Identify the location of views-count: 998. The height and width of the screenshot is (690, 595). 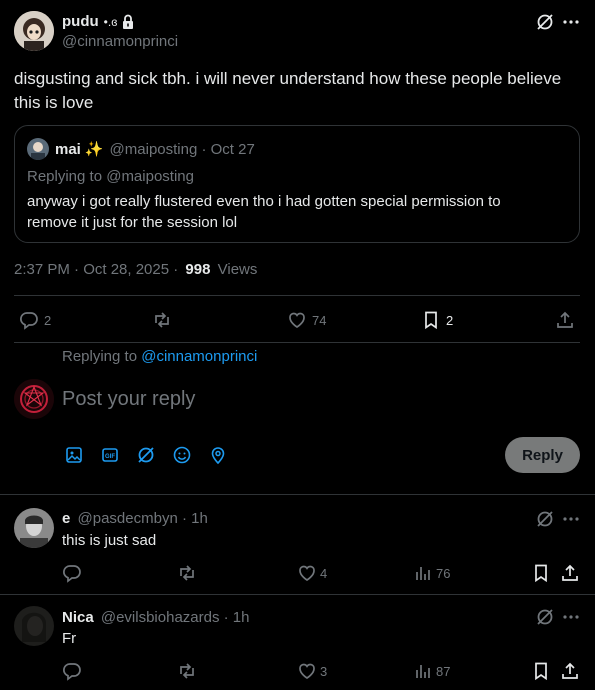
(198, 269).